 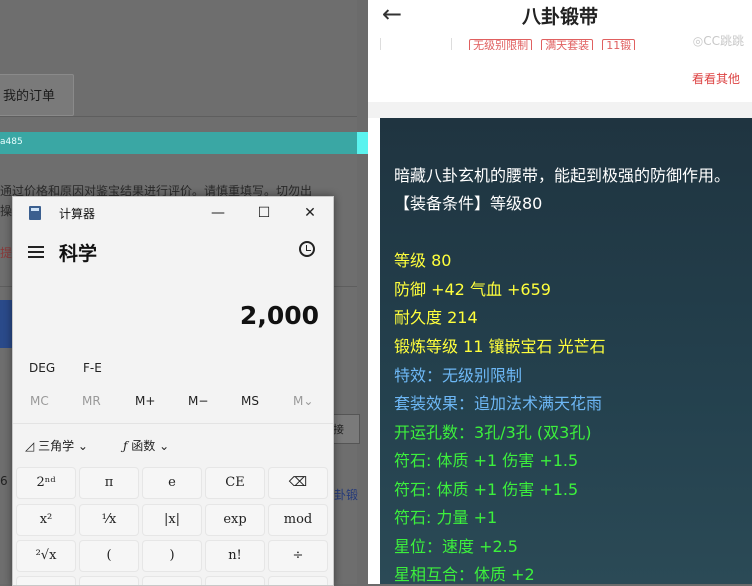 I want to click on stat-defense-hp: 防御 +42 气血 +659, so click(x=472, y=289).